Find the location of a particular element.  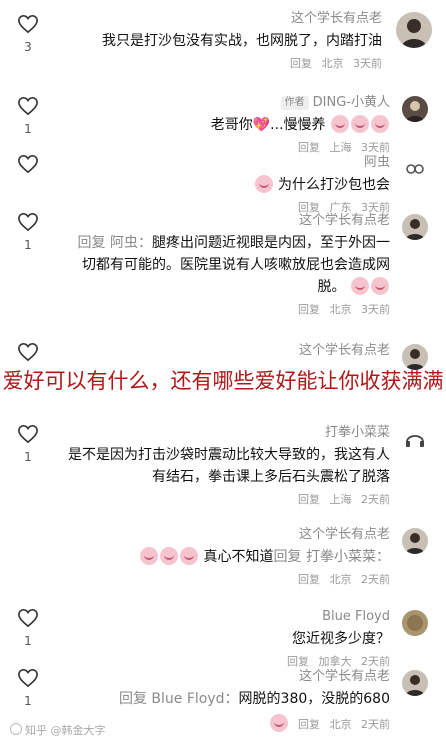

watermark: 知乎 @韩金大字 is located at coordinates (58, 730).